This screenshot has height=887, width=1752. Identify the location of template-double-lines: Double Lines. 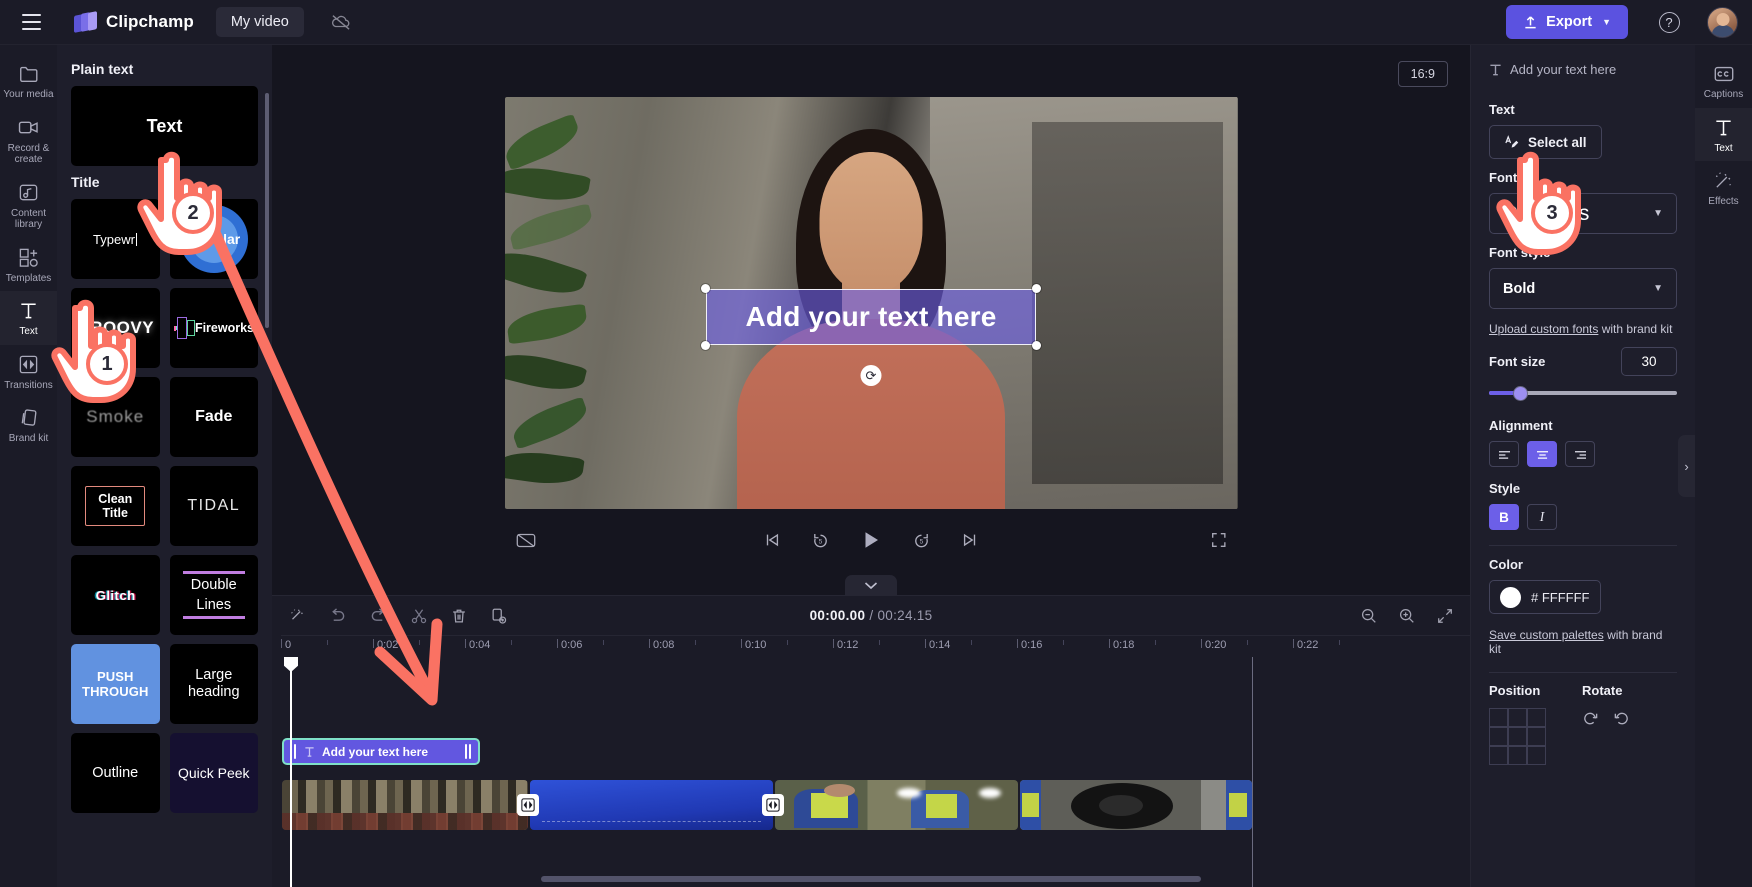
(213, 595).